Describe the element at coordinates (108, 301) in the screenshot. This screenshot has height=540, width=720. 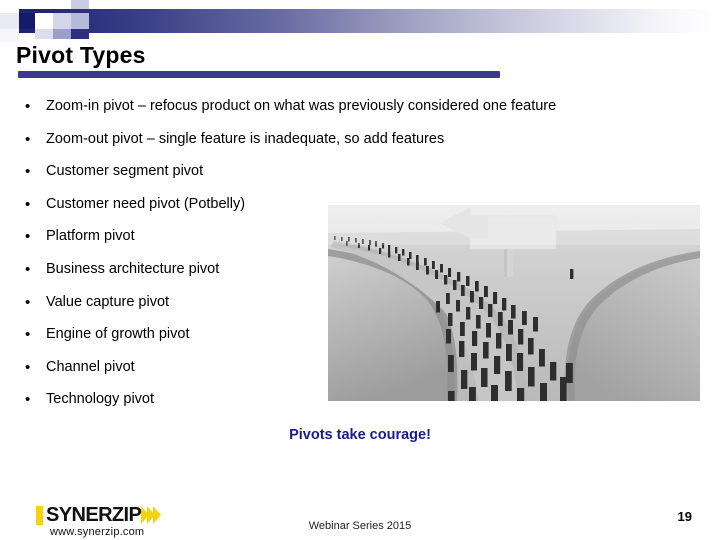
I see `bullet-text: Value capture pivot` at that location.